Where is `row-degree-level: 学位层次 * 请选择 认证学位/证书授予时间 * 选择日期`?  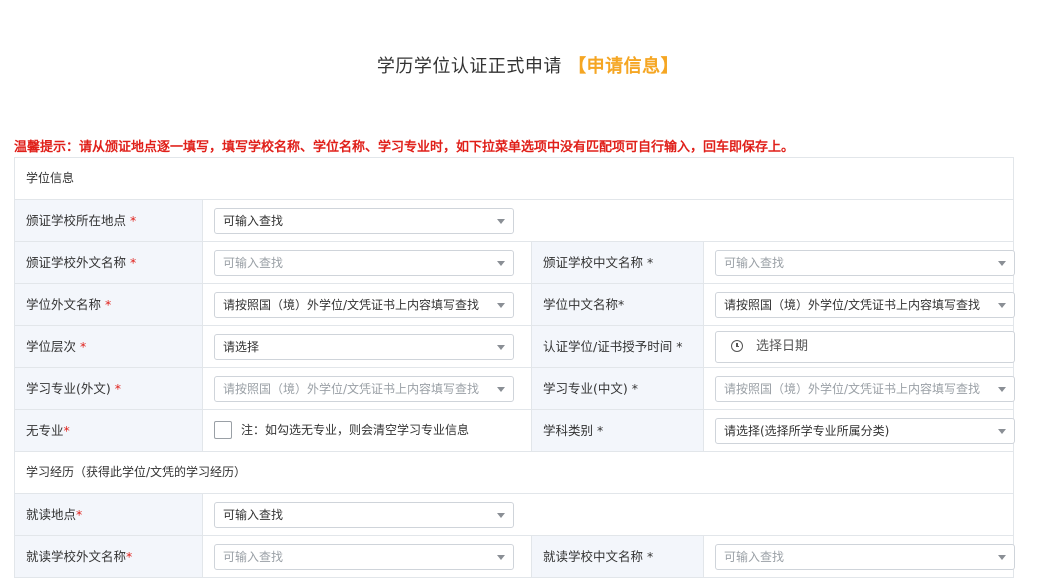
row-degree-level: 学位层次 * 请选择 认证学位/证书授予时间 * 选择日期 is located at coordinates (515, 347).